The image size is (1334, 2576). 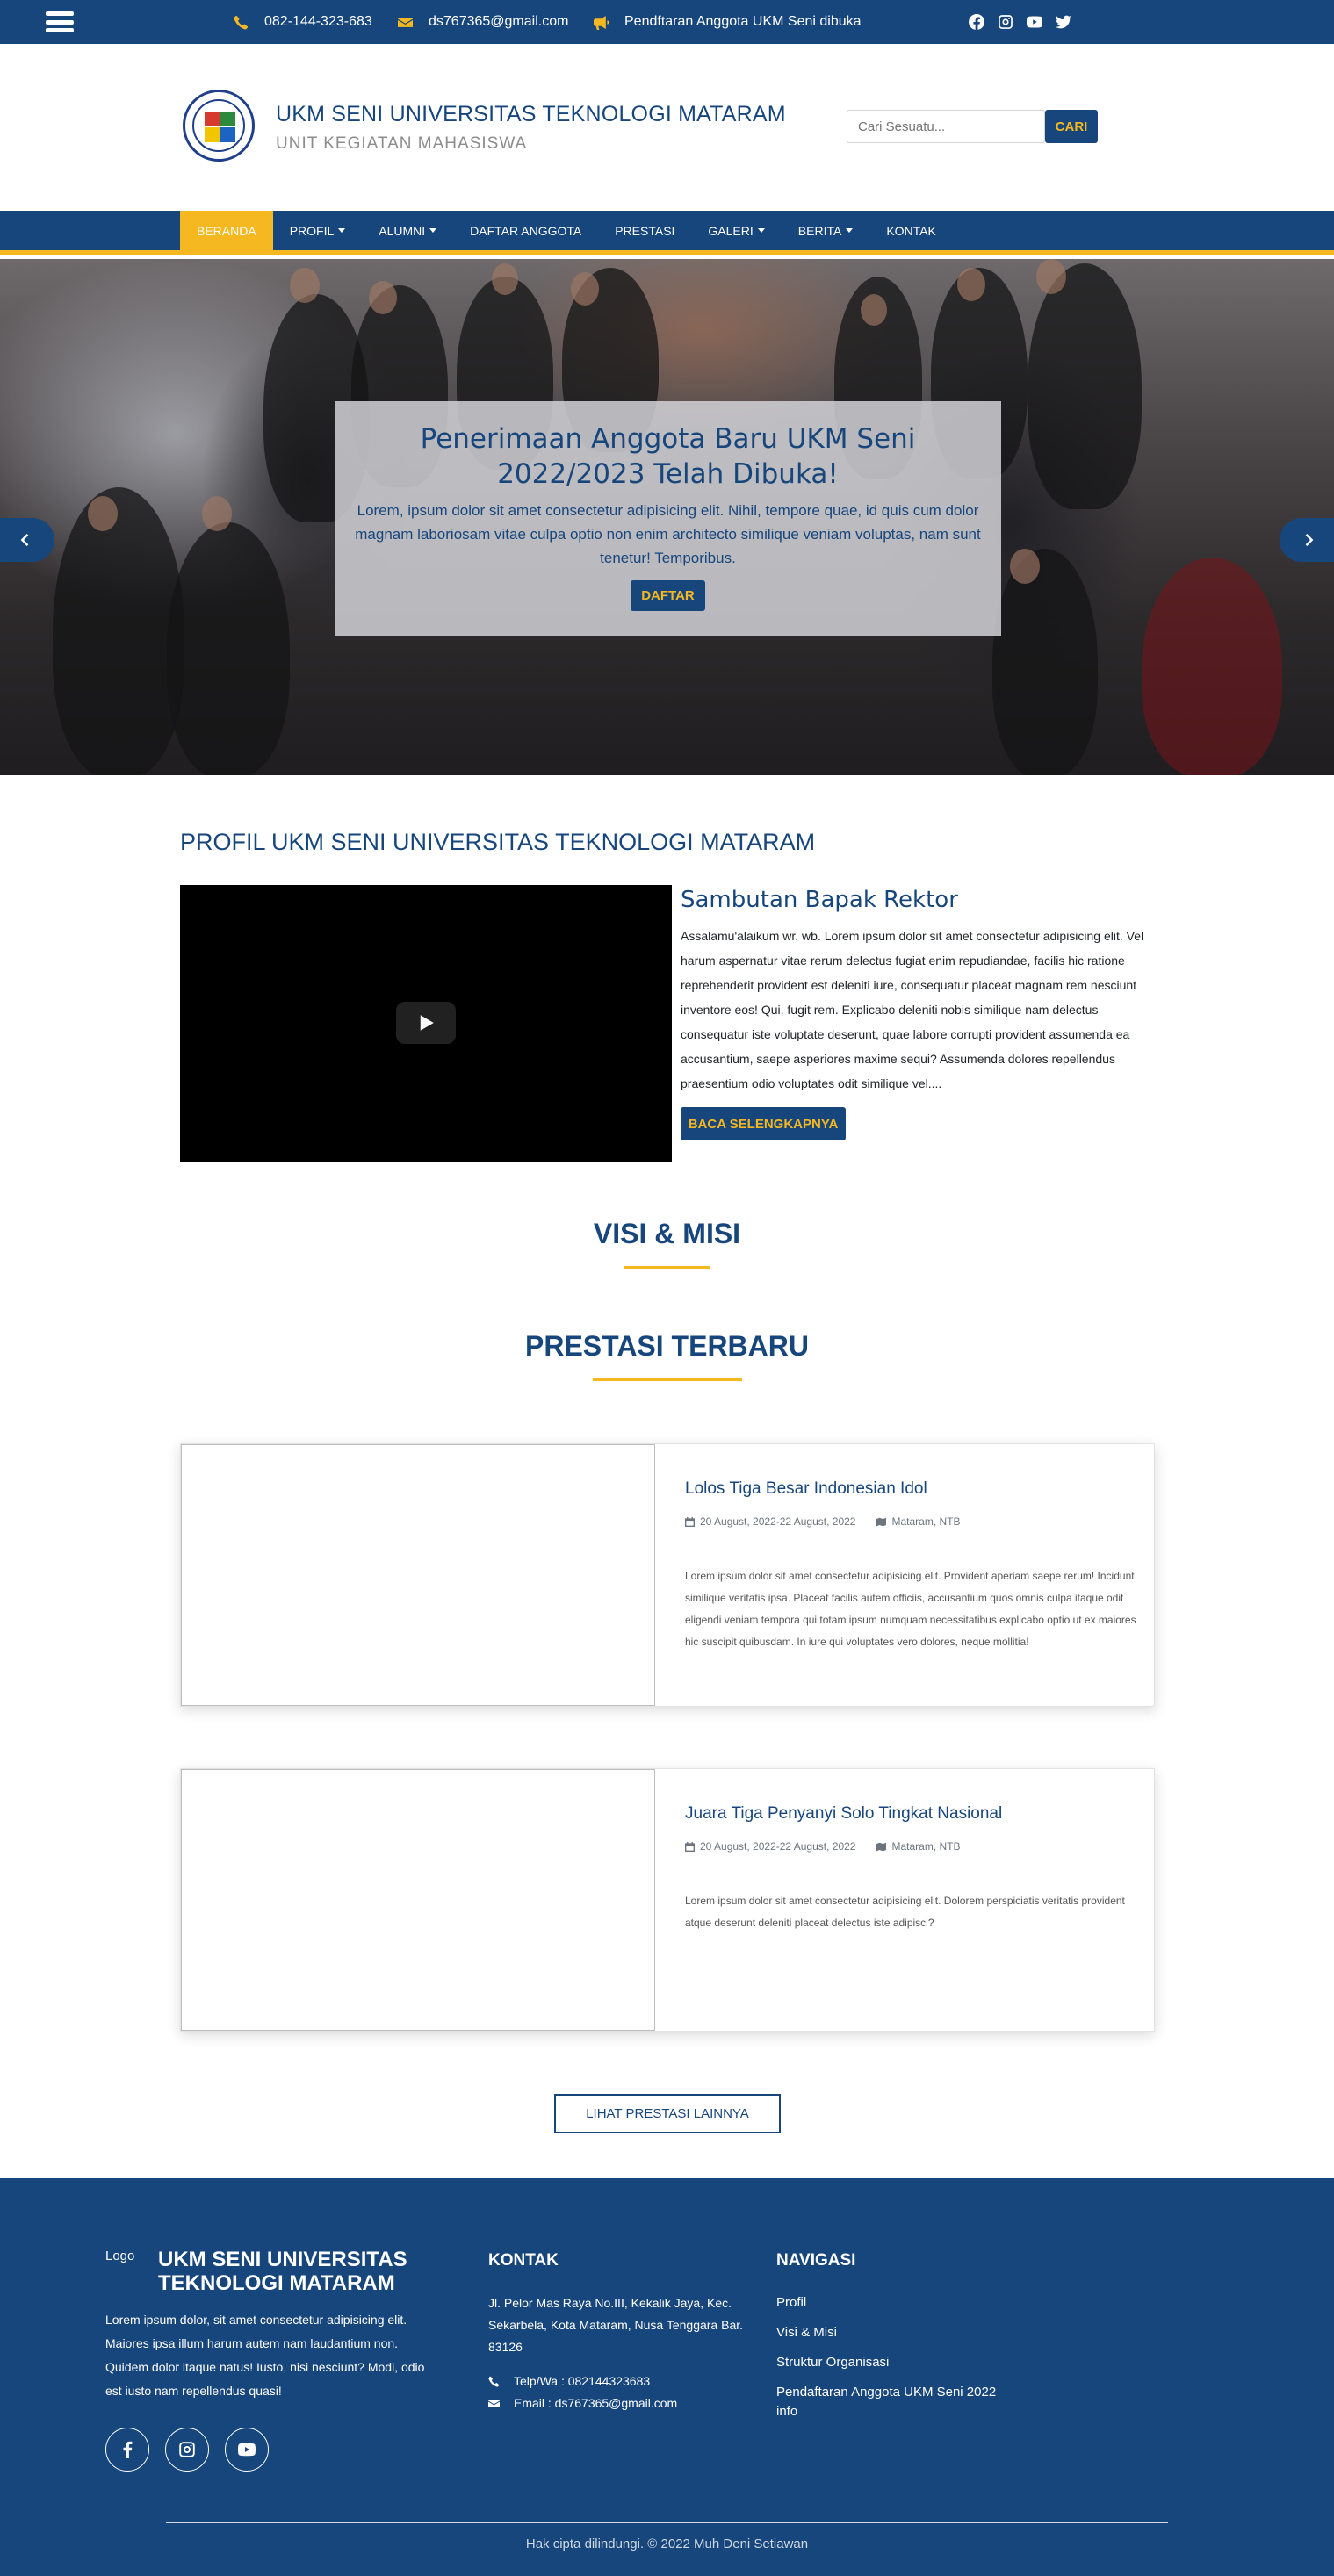 I want to click on footer-email: Email : ds767365@gmail.com, so click(x=582, y=2403).